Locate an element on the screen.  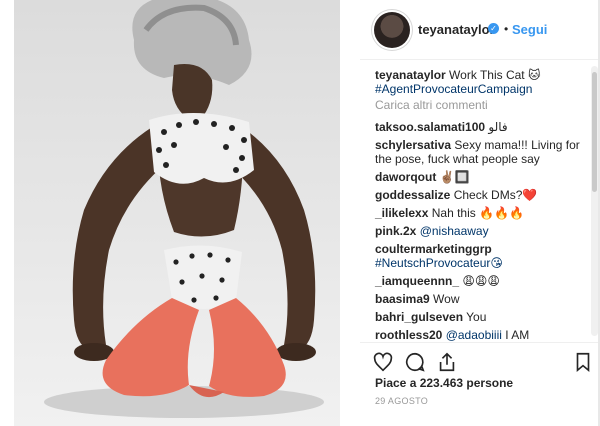
comment-username: _ilikelexx is located at coordinates (401, 213).